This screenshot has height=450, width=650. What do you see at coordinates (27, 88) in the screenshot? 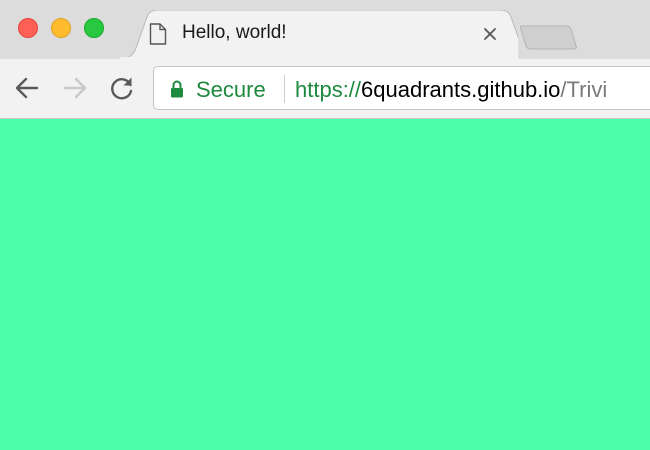
I see `arrow-left-icon` at bounding box center [27, 88].